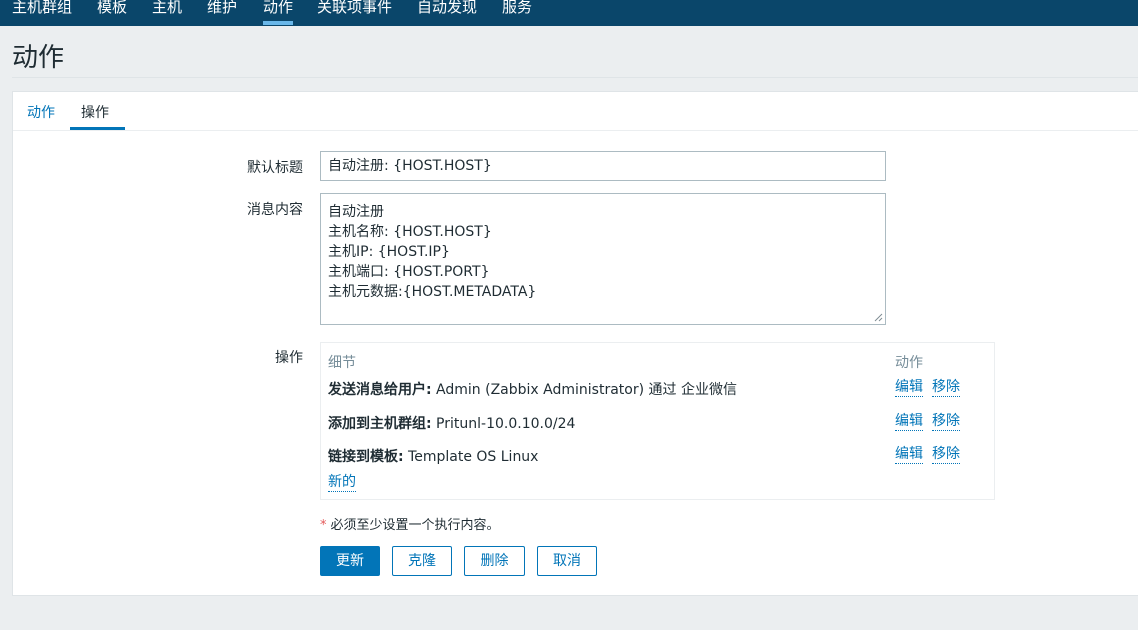 The height and width of the screenshot is (630, 1138). What do you see at coordinates (275, 168) in the screenshot?
I see `default-subject-label: 默认标题` at bounding box center [275, 168].